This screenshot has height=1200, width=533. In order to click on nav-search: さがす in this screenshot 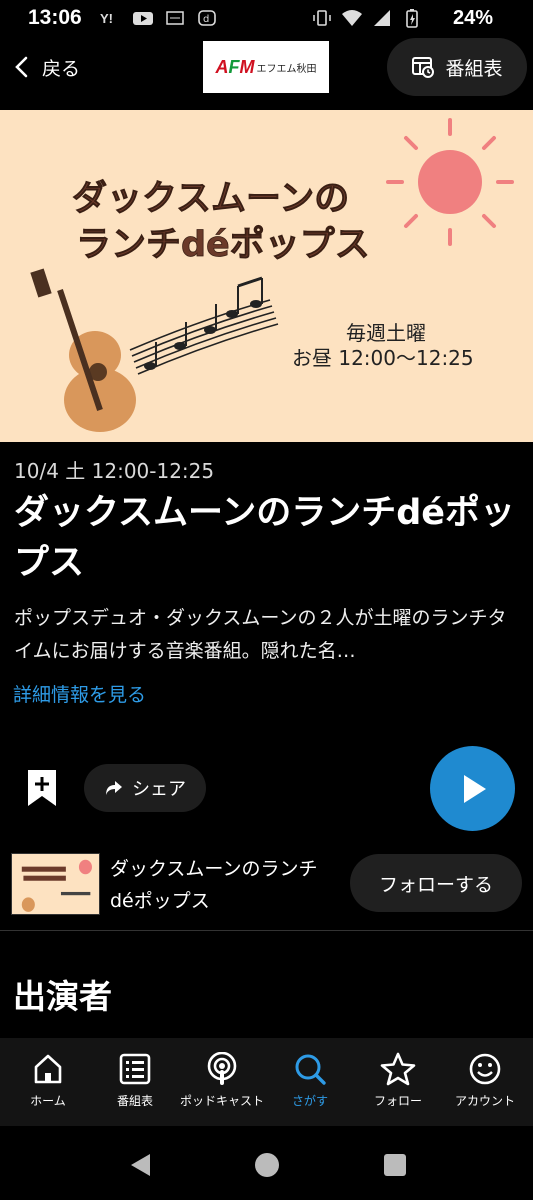, I will do `click(310, 1080)`.